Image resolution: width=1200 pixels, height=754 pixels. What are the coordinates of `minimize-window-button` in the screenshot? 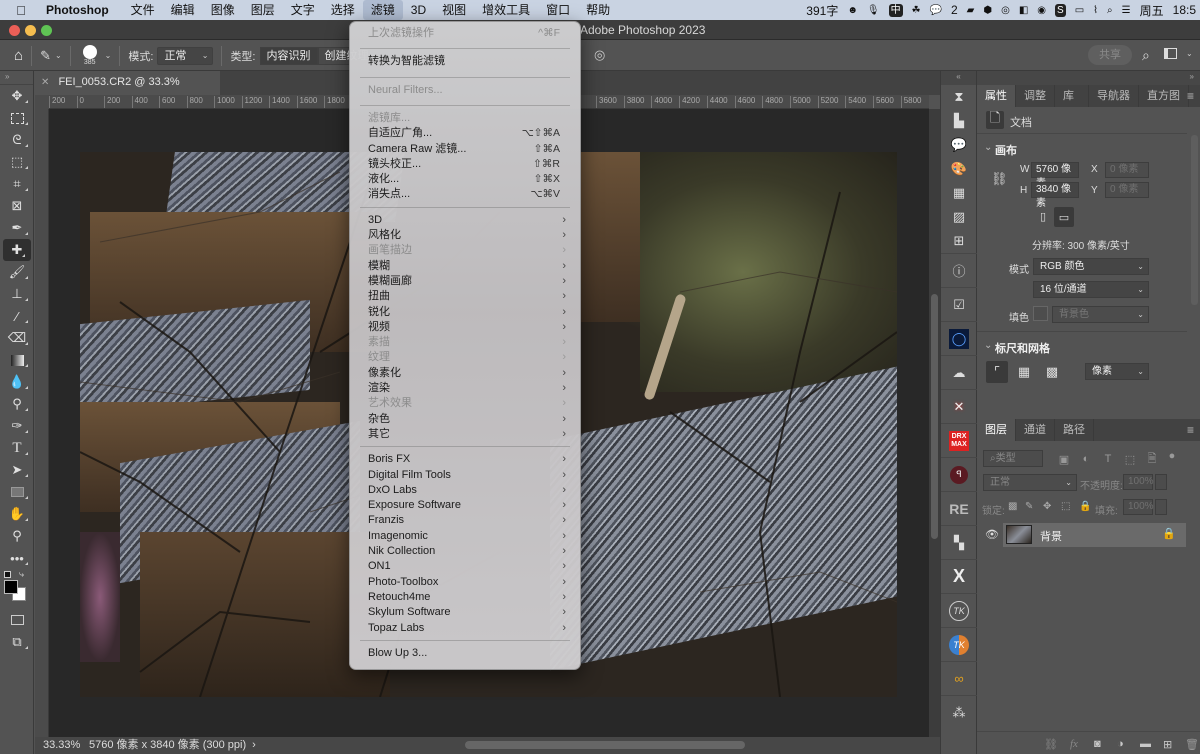 It's located at (30, 30).